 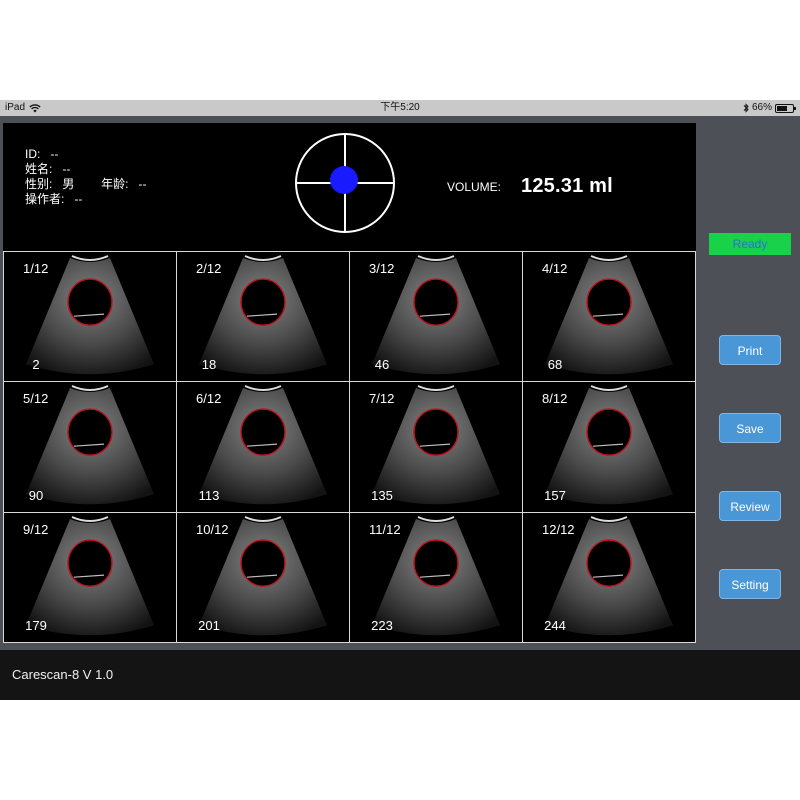 What do you see at coordinates (90, 317) in the screenshot?
I see `scan-tile: 1/12 2` at bounding box center [90, 317].